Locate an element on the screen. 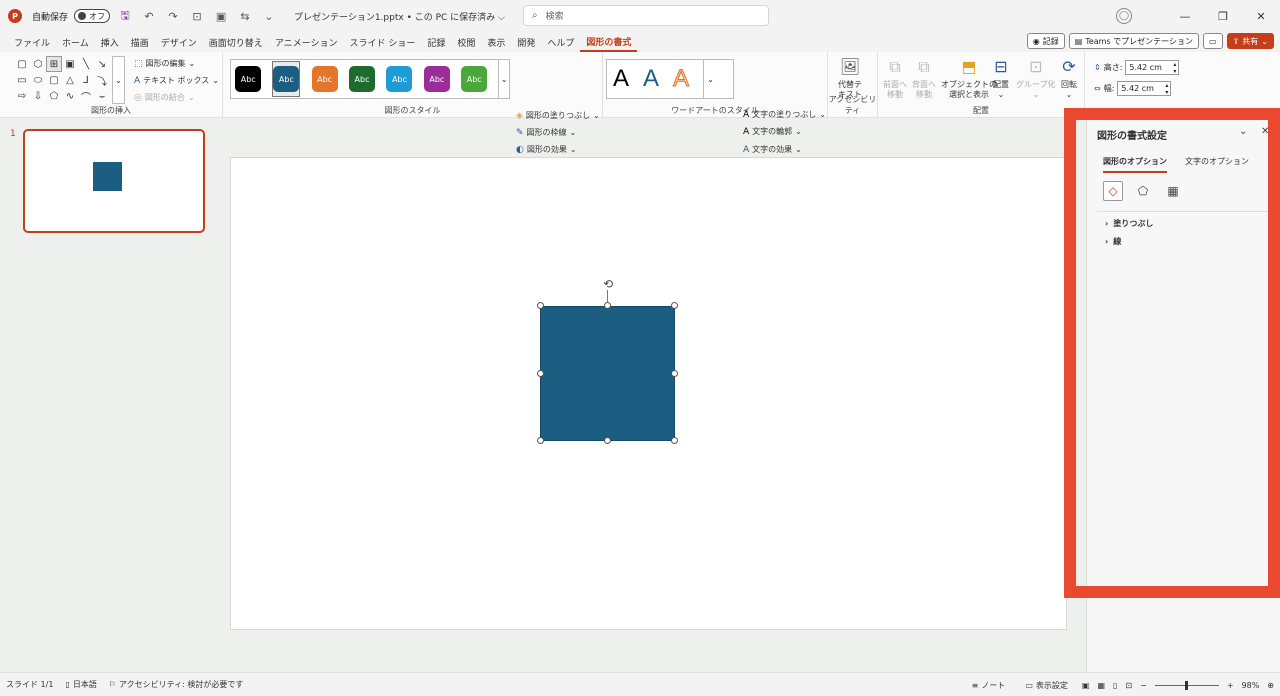 This screenshot has height=696, width=1280. tab-design: デザイン is located at coordinates (179, 42).